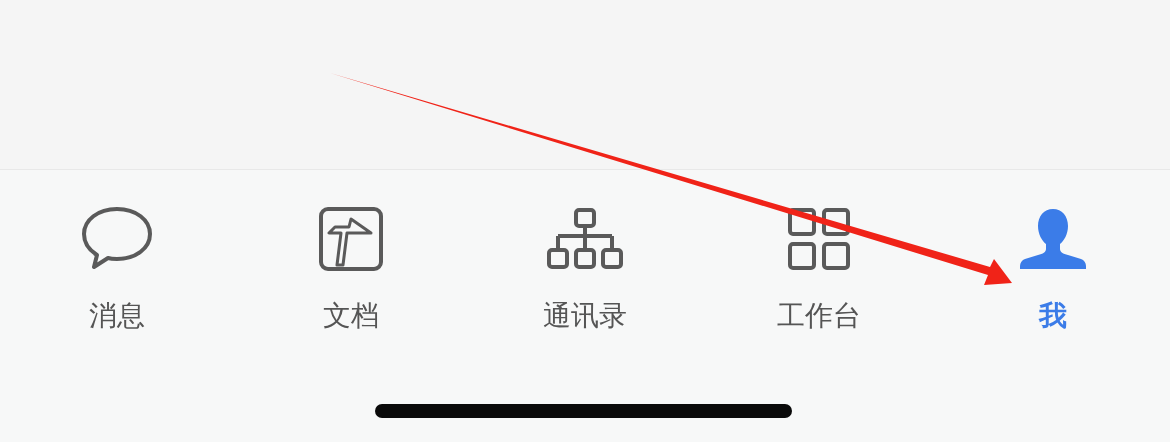 This screenshot has width=1170, height=442. I want to click on tab: 我, so click(1053, 269).